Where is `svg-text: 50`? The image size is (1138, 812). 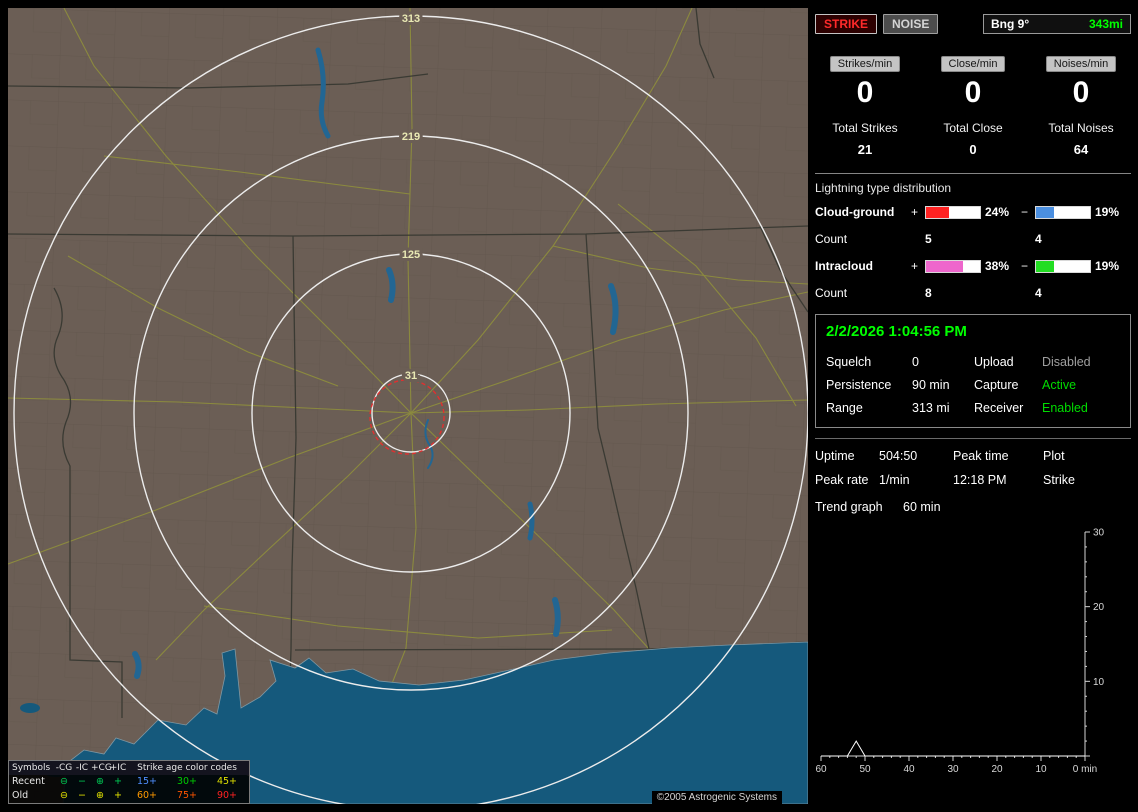
svg-text: 50 is located at coordinates (865, 769).